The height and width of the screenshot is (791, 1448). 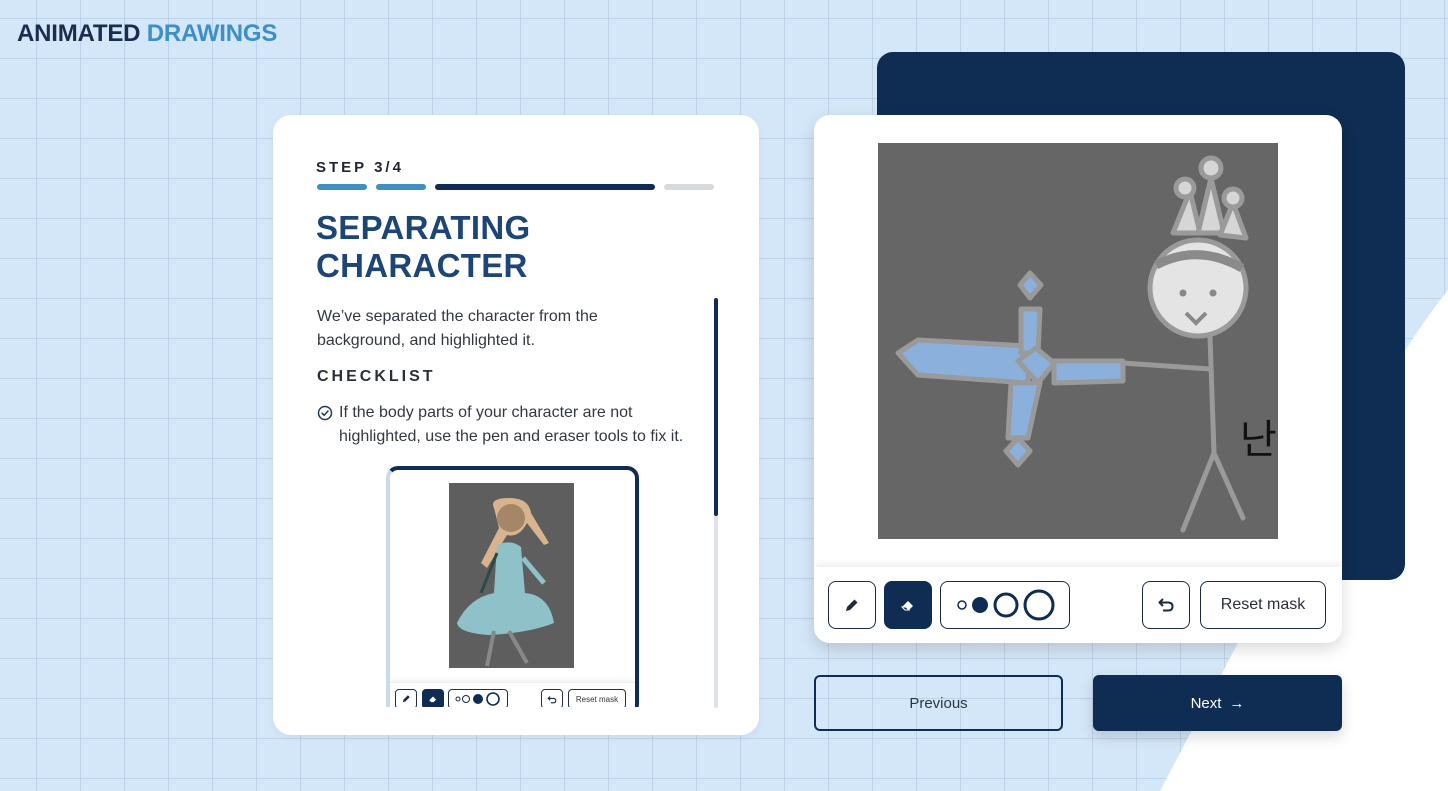 I want to click on title-line-2: CHARACTER, so click(x=422, y=265).